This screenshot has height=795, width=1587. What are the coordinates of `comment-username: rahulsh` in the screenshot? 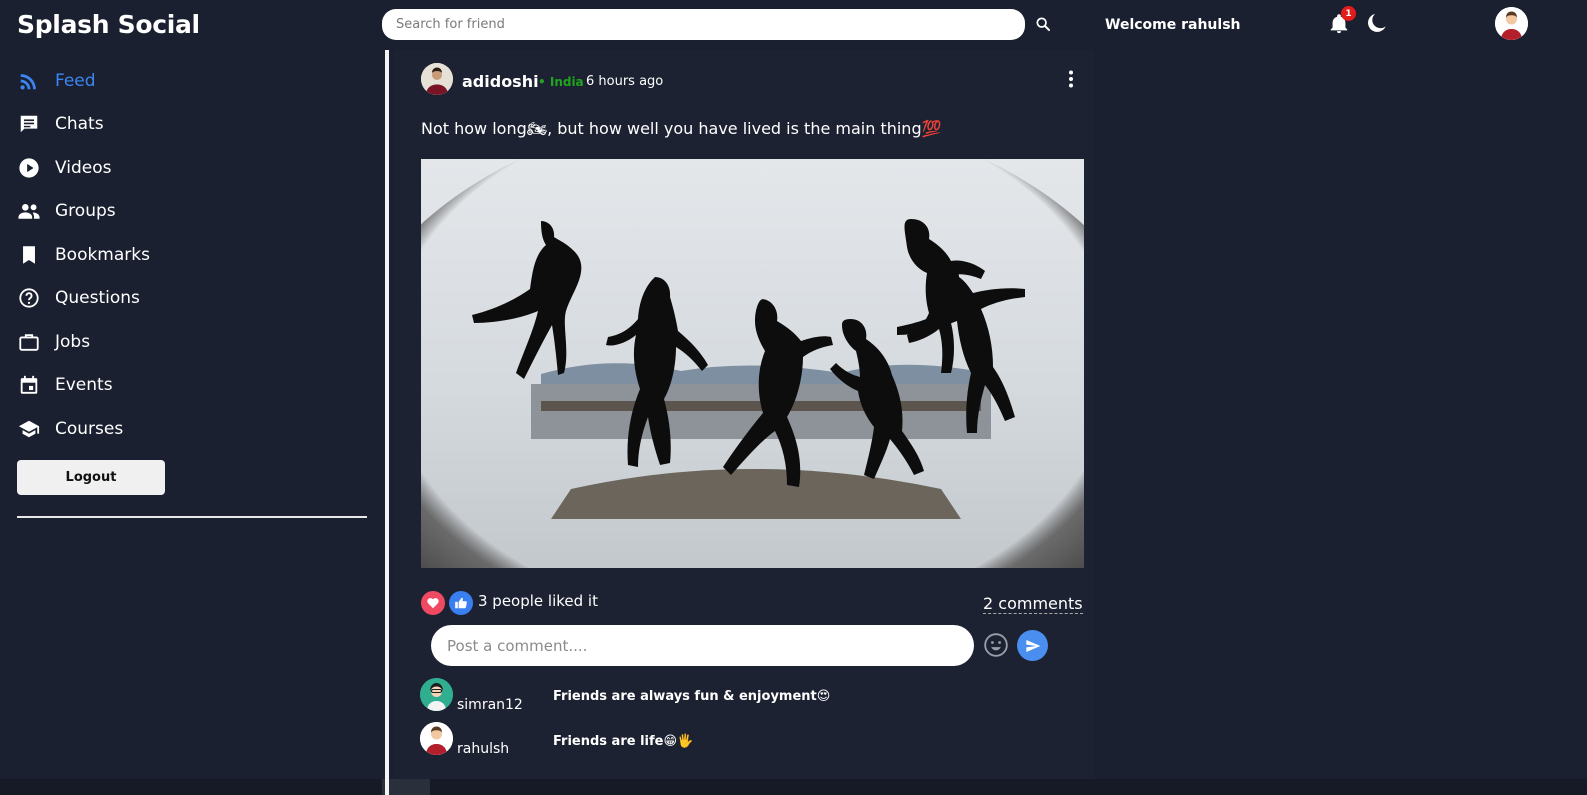 It's located at (483, 749).